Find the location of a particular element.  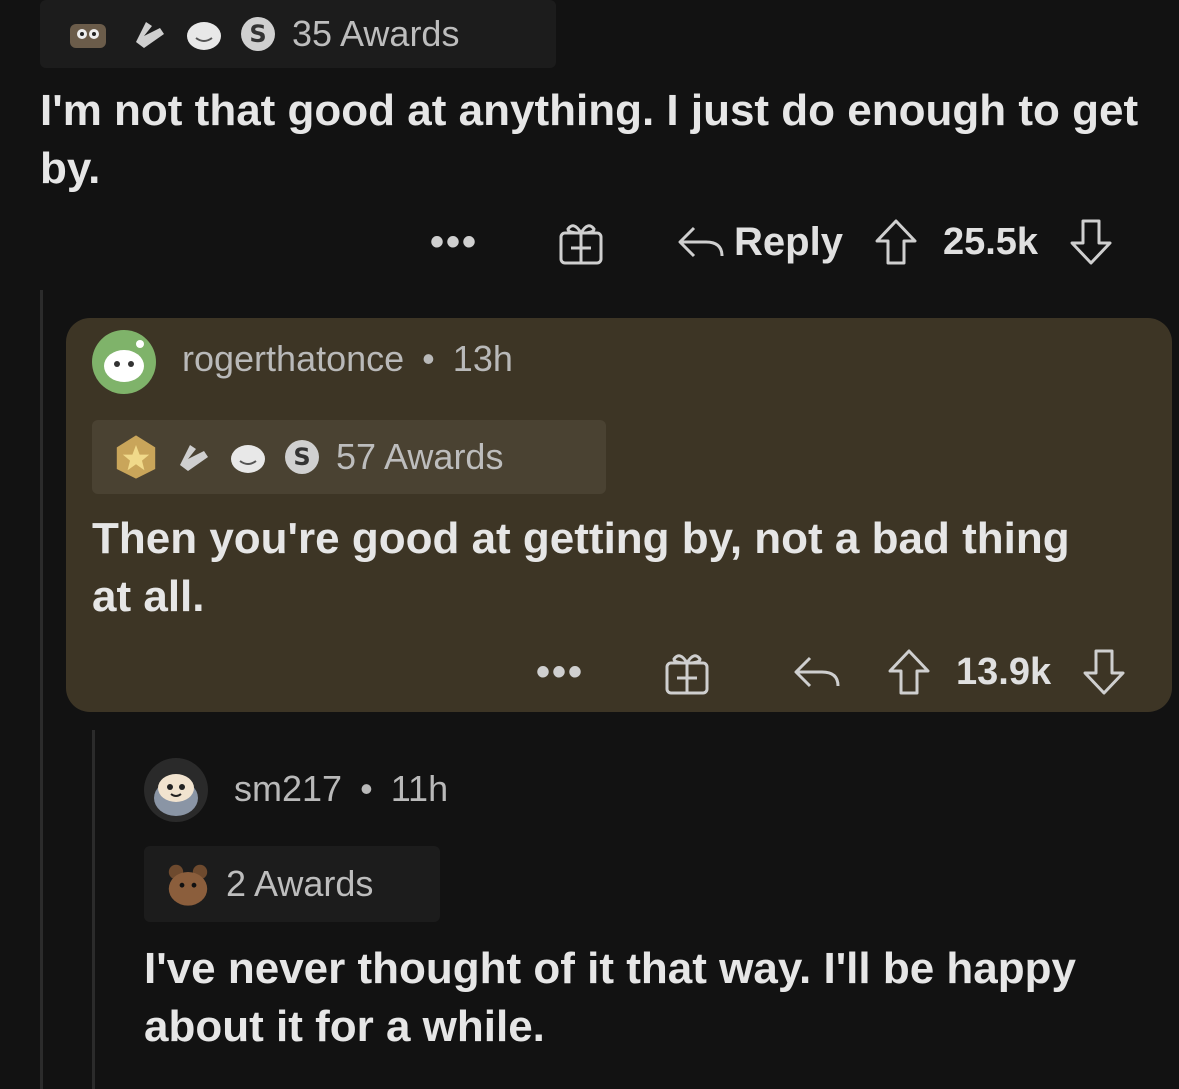

awards-count: 2 Awards is located at coordinates (300, 883).